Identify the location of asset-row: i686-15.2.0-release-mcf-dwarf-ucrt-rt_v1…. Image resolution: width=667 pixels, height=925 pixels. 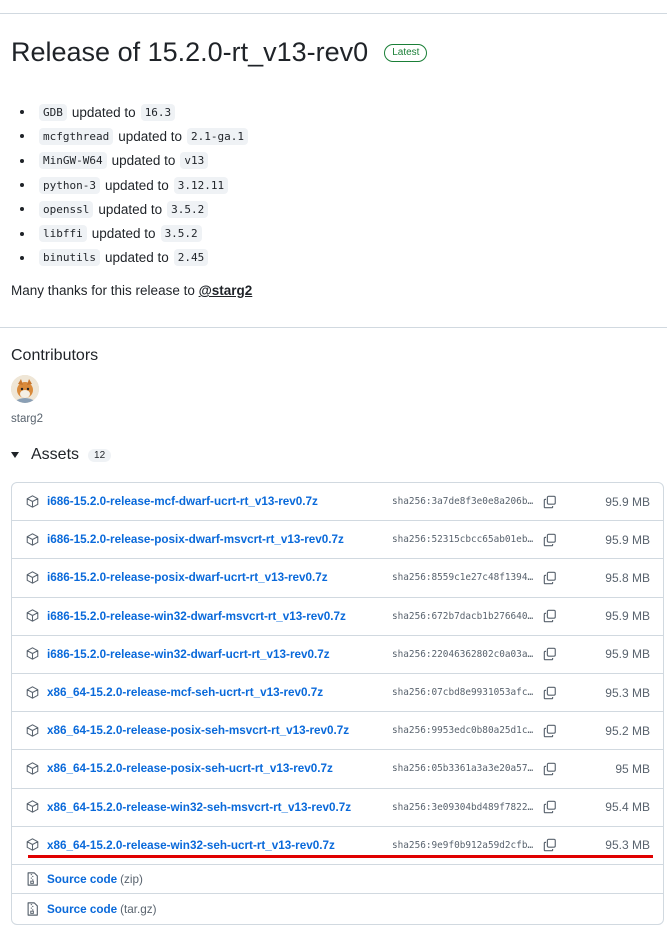
(337, 502).